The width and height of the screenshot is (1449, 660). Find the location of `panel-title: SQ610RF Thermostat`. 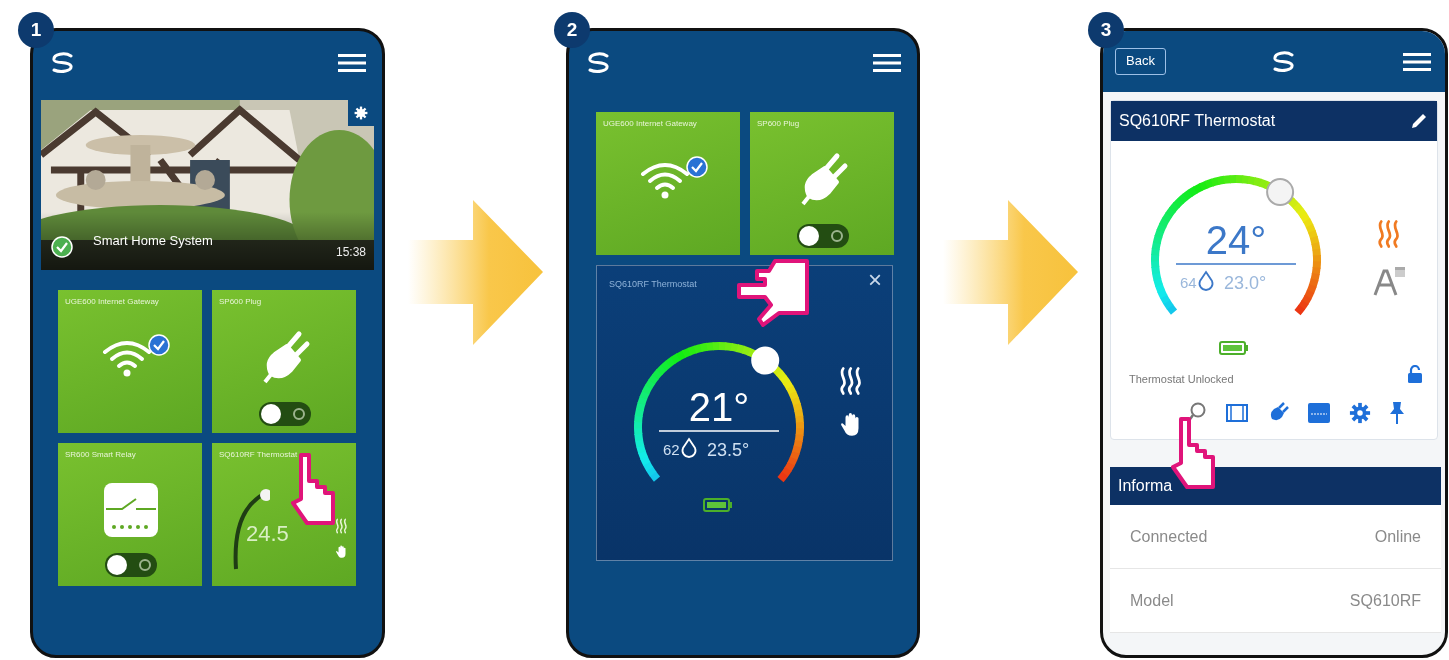

panel-title: SQ610RF Thermostat is located at coordinates (653, 284).